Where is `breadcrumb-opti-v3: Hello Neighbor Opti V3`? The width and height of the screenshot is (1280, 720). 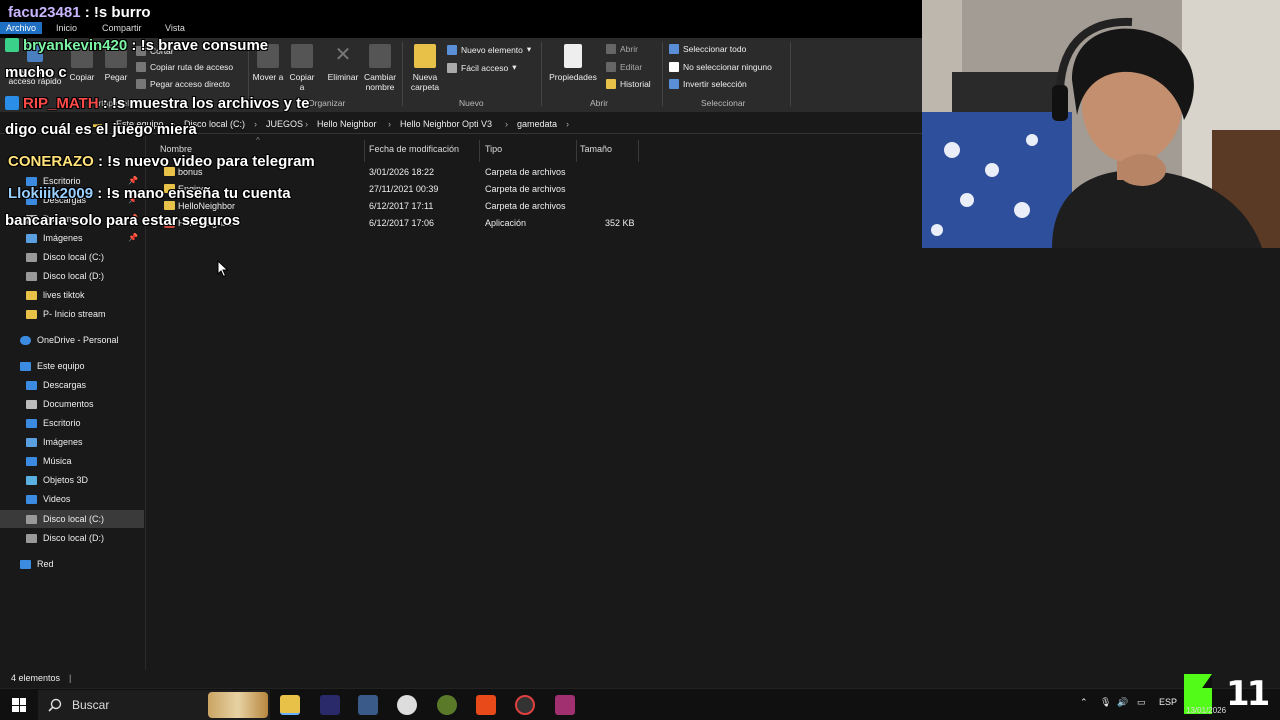
breadcrumb-opti-v3: Hello Neighbor Opti V3 is located at coordinates (446, 124).